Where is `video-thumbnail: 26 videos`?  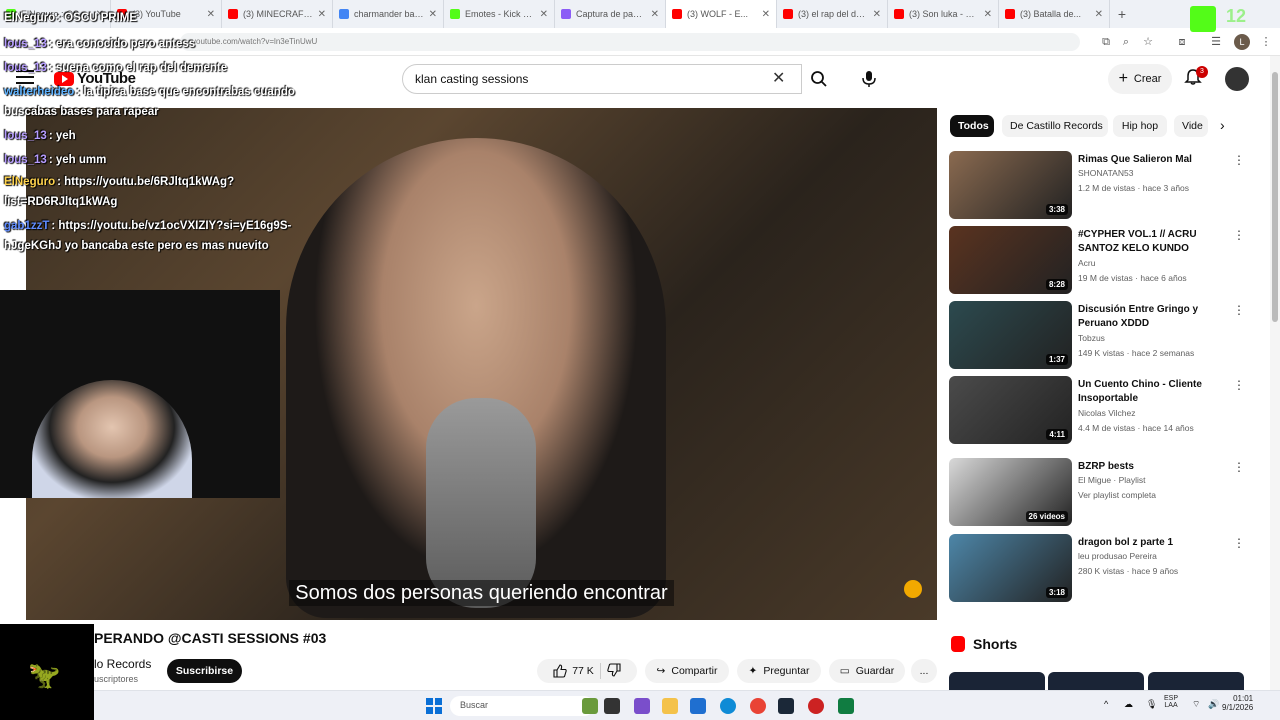 video-thumbnail: 26 videos is located at coordinates (1010, 492).